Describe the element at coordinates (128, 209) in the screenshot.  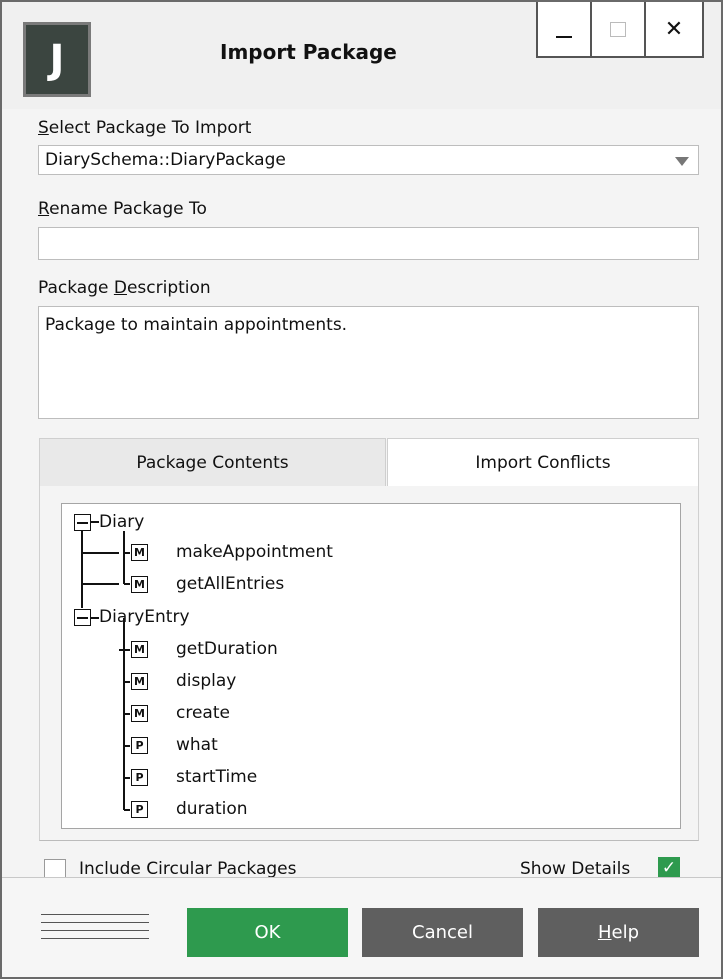
I see `rename-package-label-text: ename Package To` at that location.